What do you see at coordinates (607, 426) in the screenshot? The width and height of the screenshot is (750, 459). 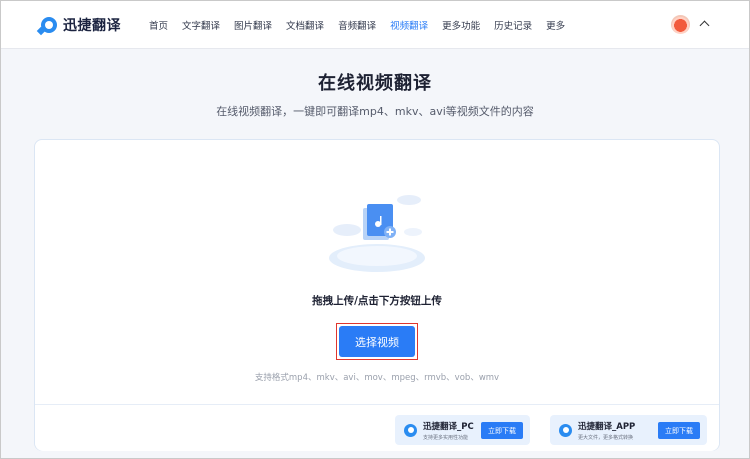 I see `download-name-app: 迅捷翻译_APP` at bounding box center [607, 426].